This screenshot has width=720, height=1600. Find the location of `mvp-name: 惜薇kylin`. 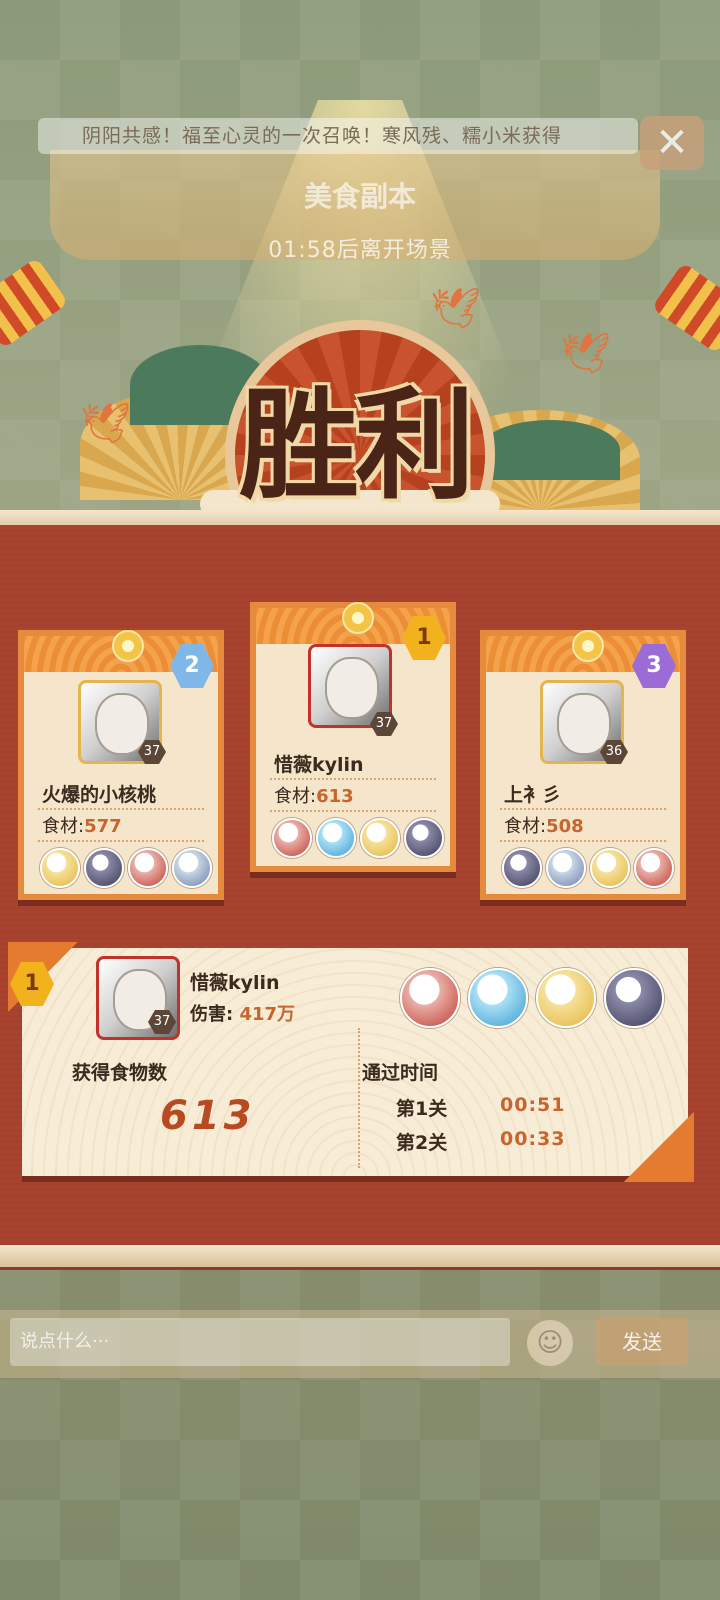

mvp-name: 惜薇kylin is located at coordinates (235, 983).